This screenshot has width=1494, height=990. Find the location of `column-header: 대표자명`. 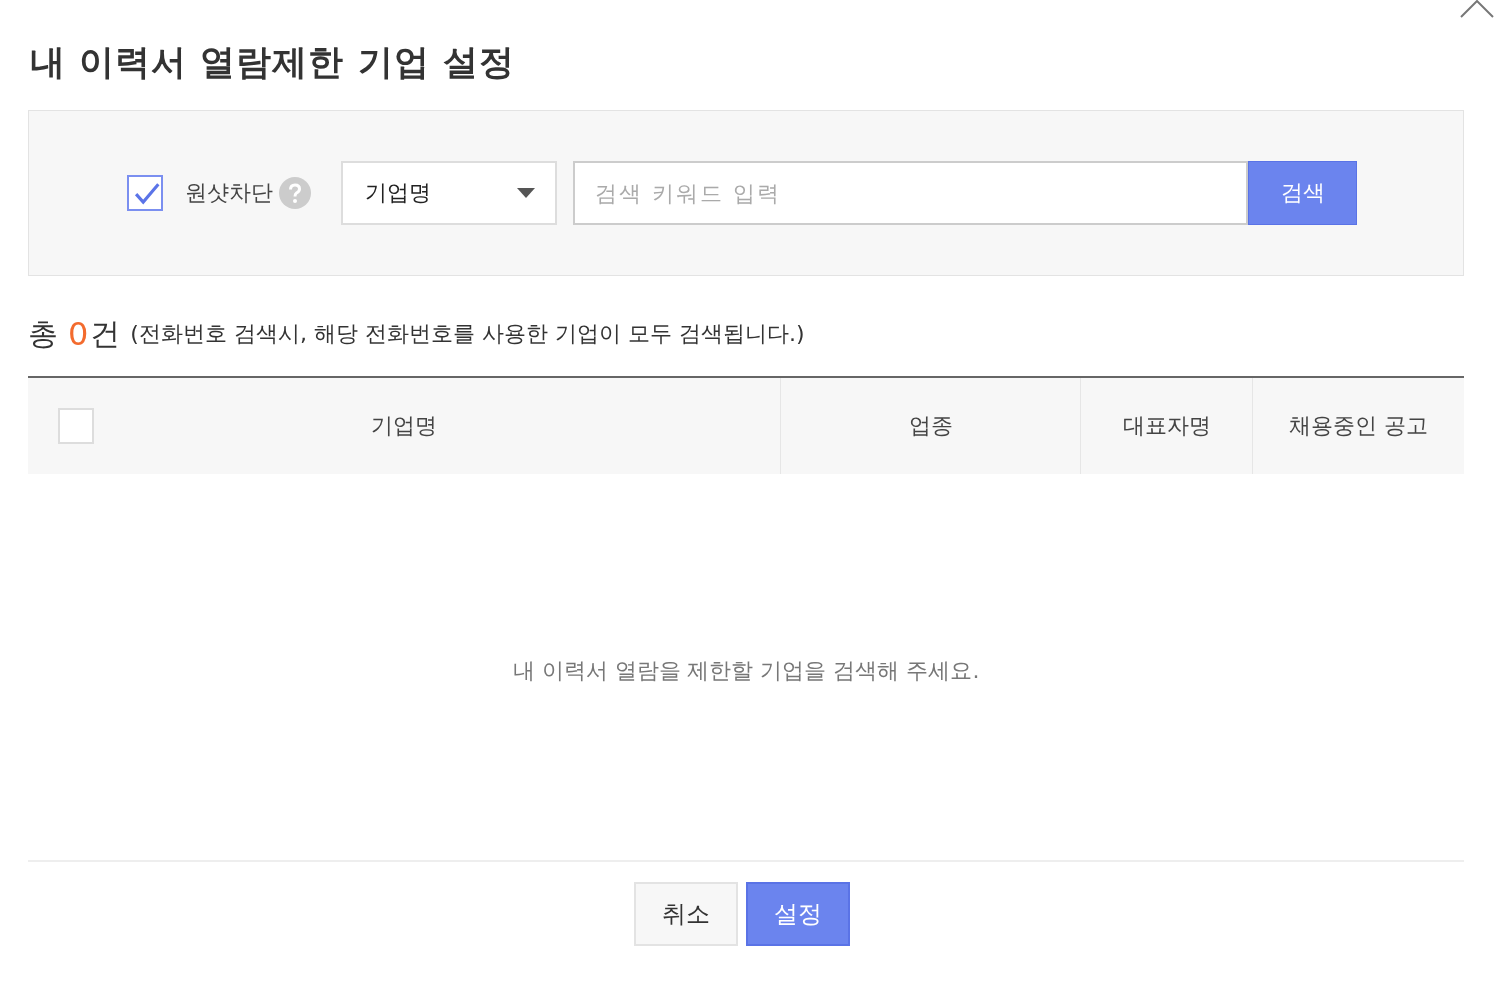

column-header: 대표자명 is located at coordinates (1166, 426).